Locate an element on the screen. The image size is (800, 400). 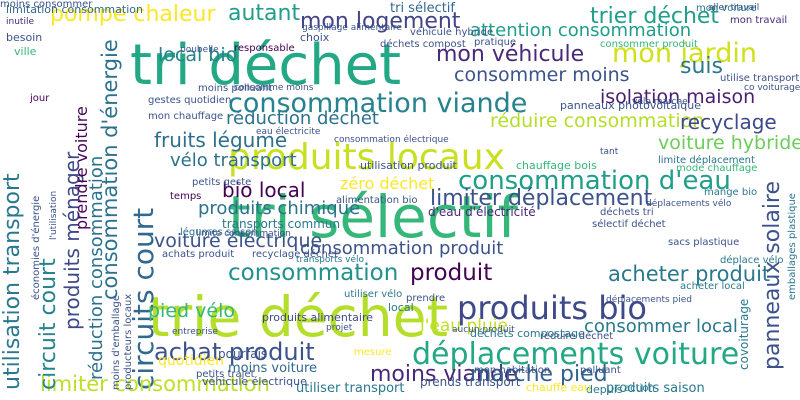
cloud-word: suis is located at coordinates (701, 66).